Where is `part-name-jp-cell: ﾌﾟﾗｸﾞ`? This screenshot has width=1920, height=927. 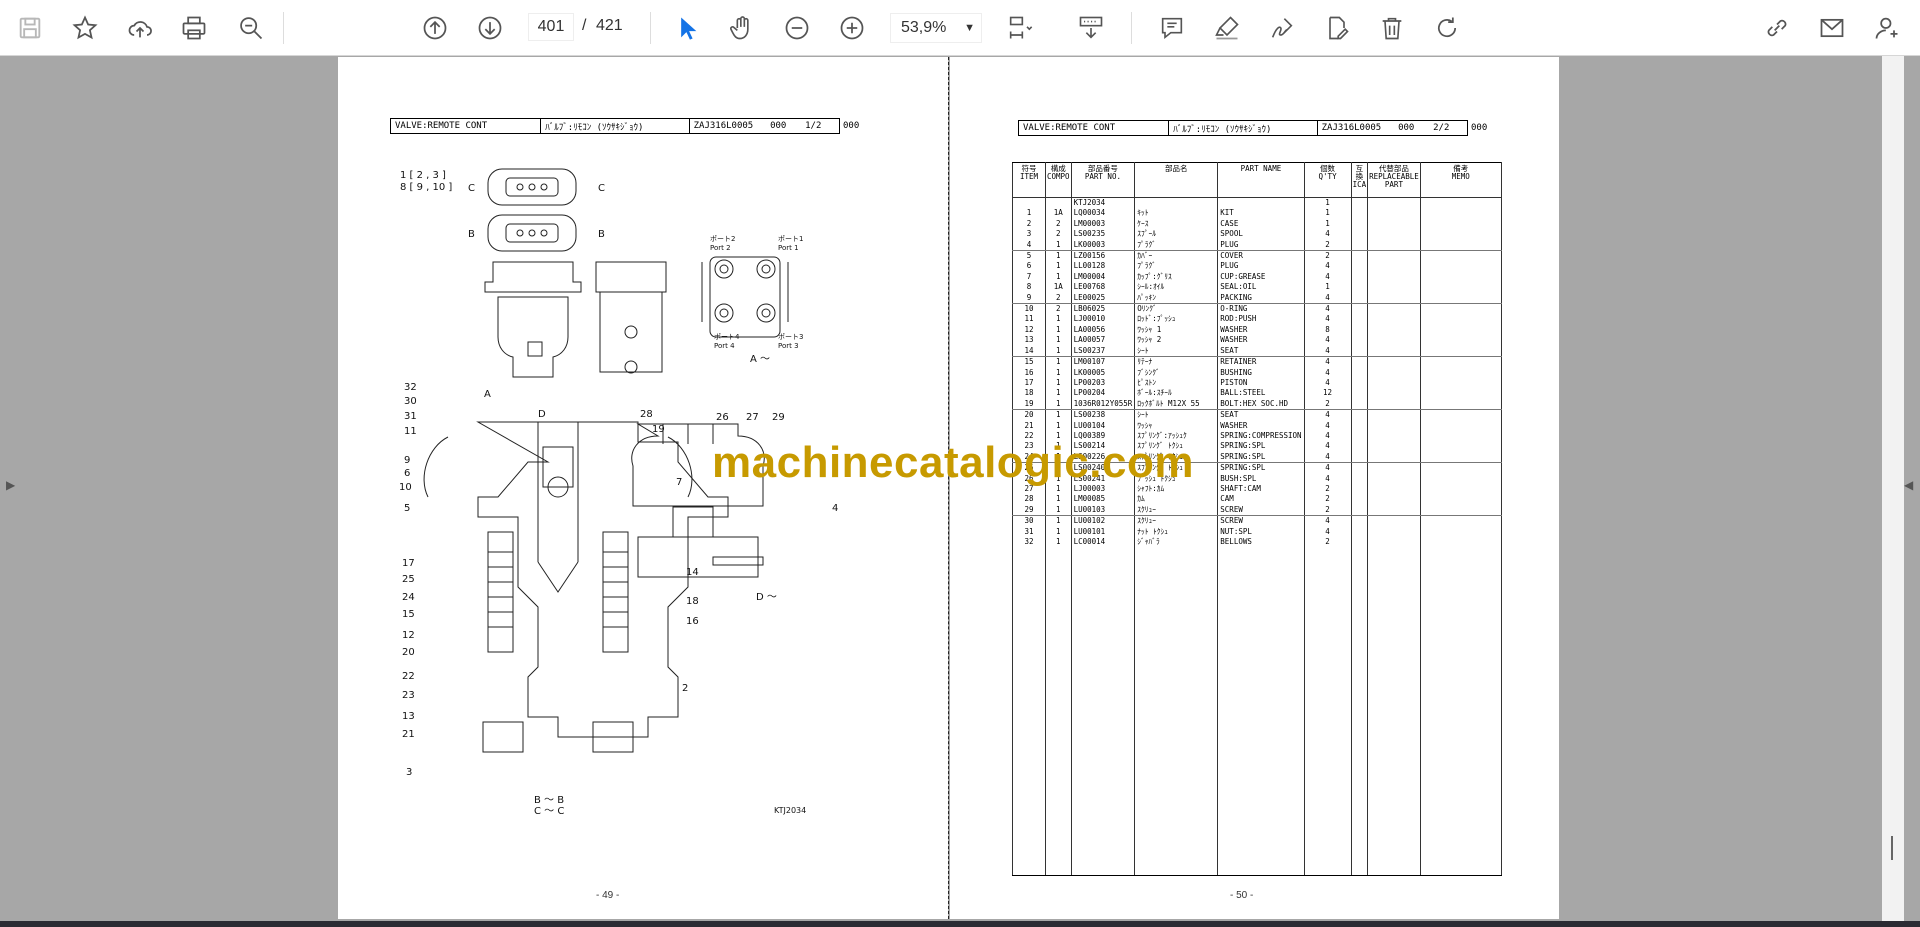 part-name-jp-cell: ﾌﾟﾗｸﾞ is located at coordinates (1176, 266).